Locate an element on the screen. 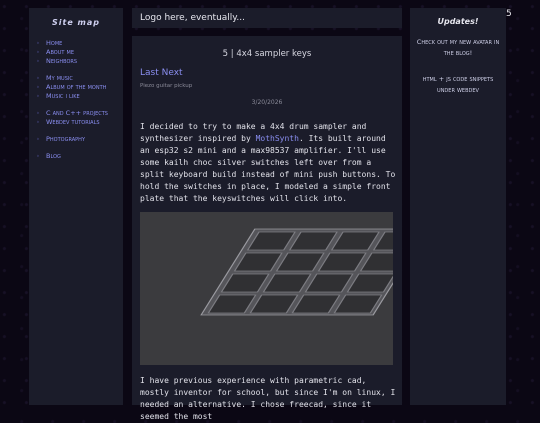 The image size is (540, 423). sitemap-link: My music is located at coordinates (82, 78).